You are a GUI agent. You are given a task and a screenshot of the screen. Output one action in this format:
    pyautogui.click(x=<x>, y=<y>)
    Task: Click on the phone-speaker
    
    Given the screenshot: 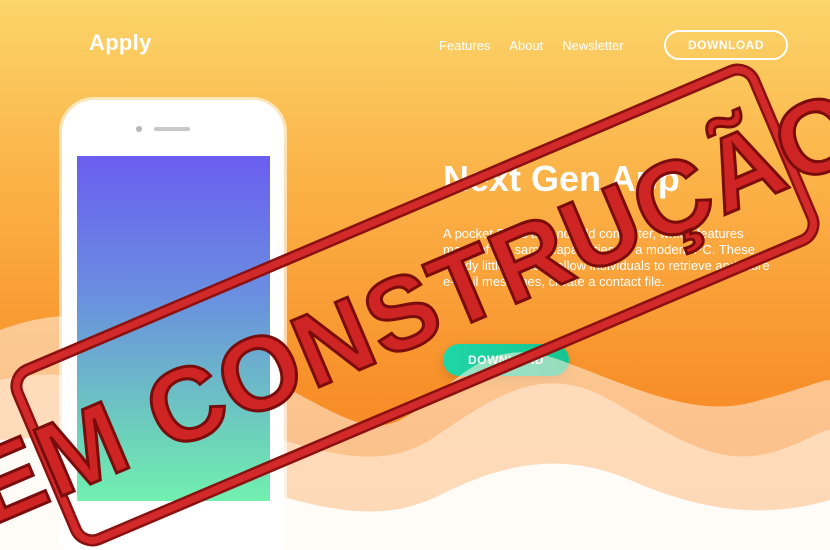 What is the action you would take?
    pyautogui.click(x=172, y=129)
    